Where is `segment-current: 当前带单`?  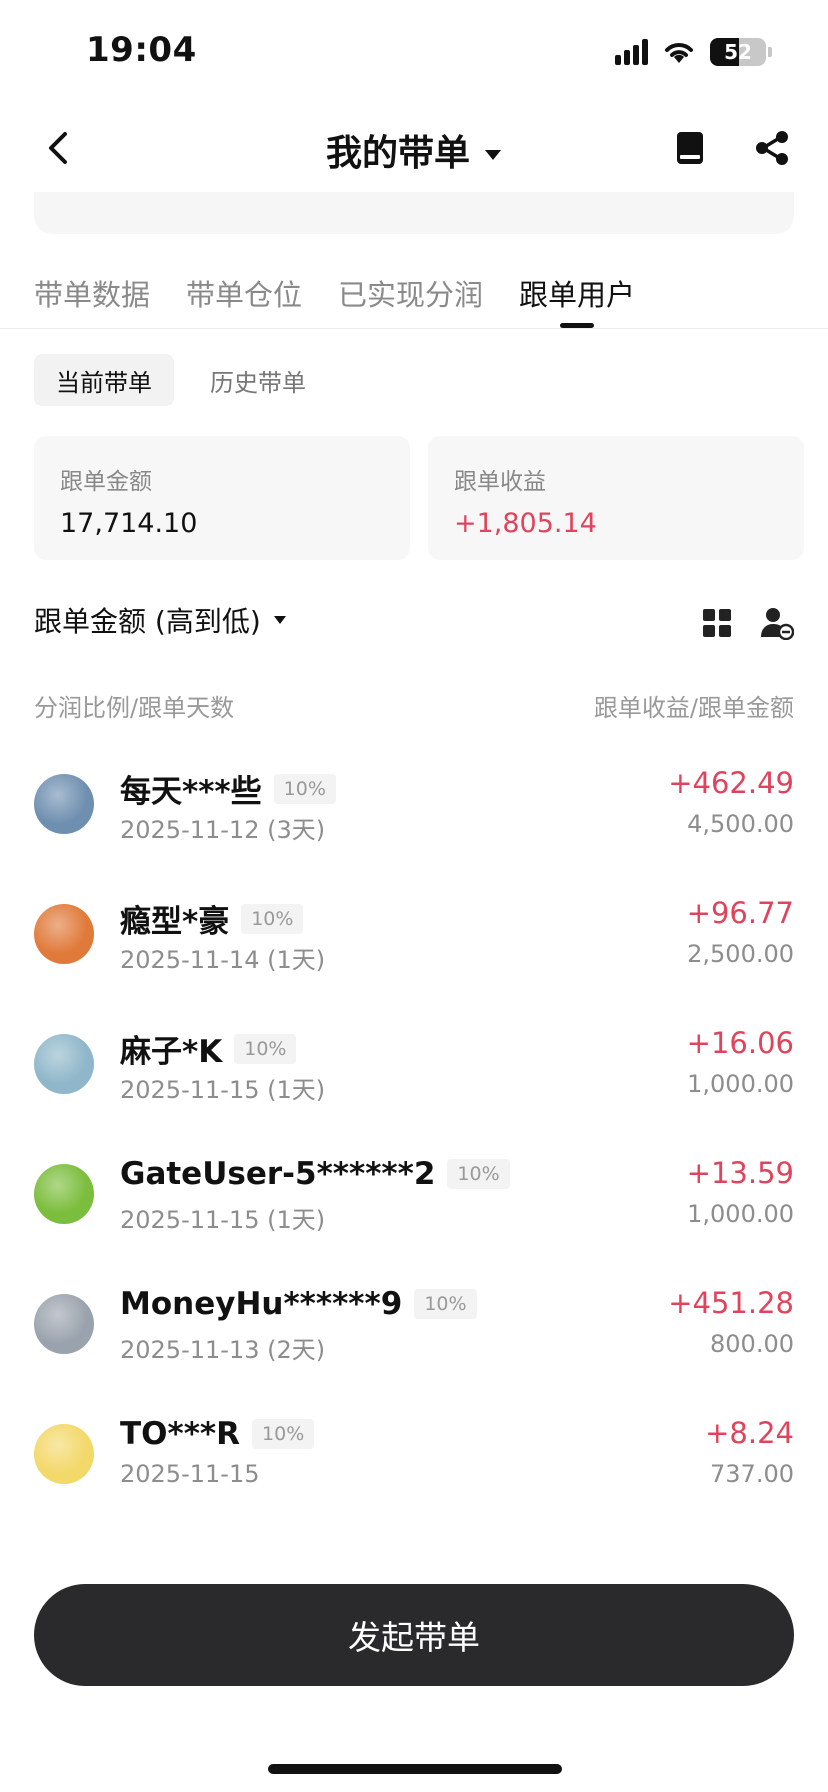
segment-current: 当前带单 is located at coordinates (104, 380).